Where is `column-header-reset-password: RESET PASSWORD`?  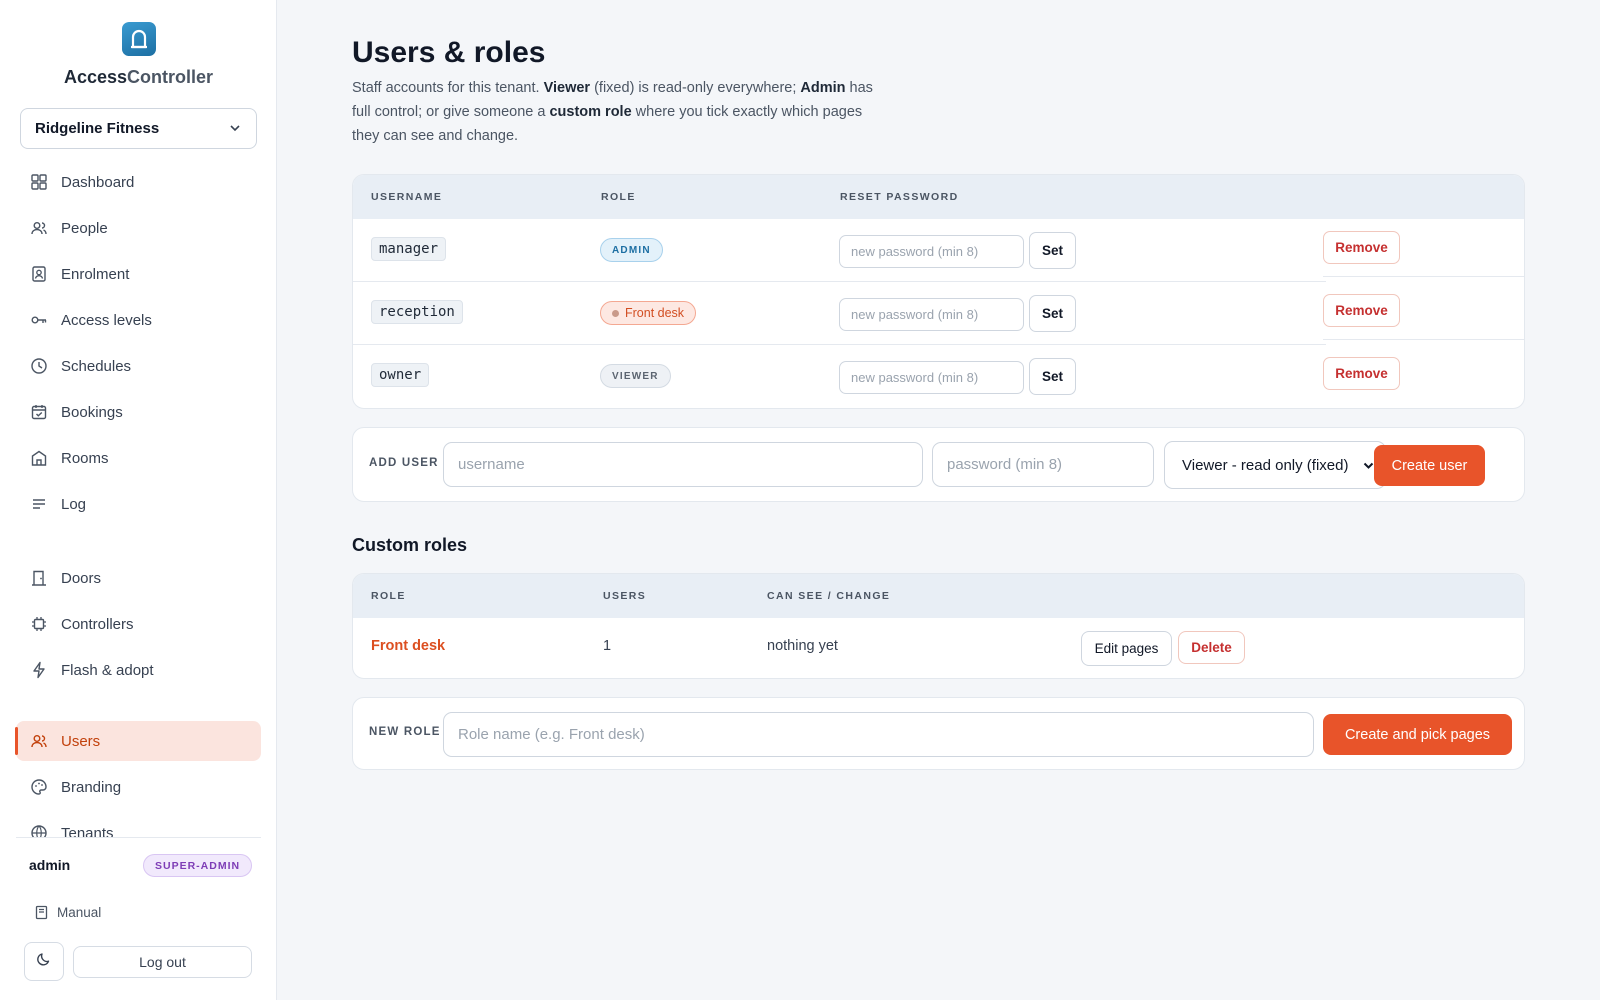
column-header-reset-password: RESET PASSWORD is located at coordinates (899, 197).